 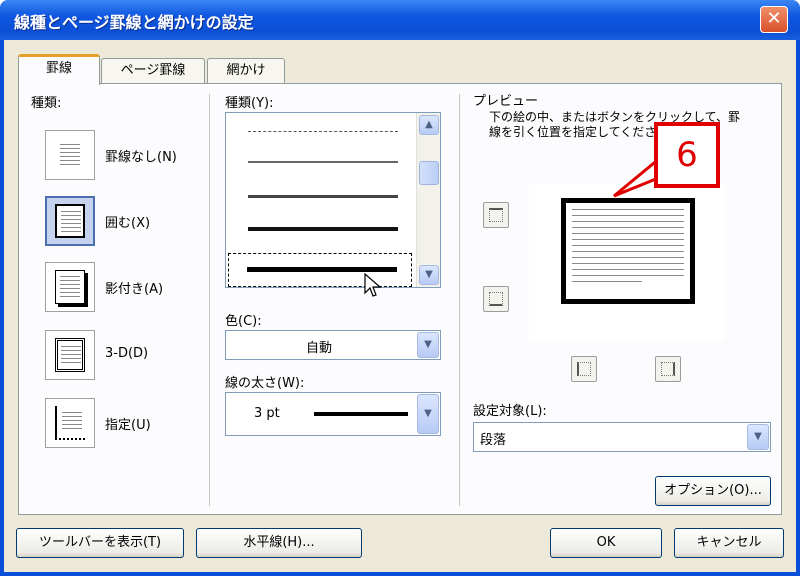 I want to click on setting-box-button, so click(x=70, y=221).